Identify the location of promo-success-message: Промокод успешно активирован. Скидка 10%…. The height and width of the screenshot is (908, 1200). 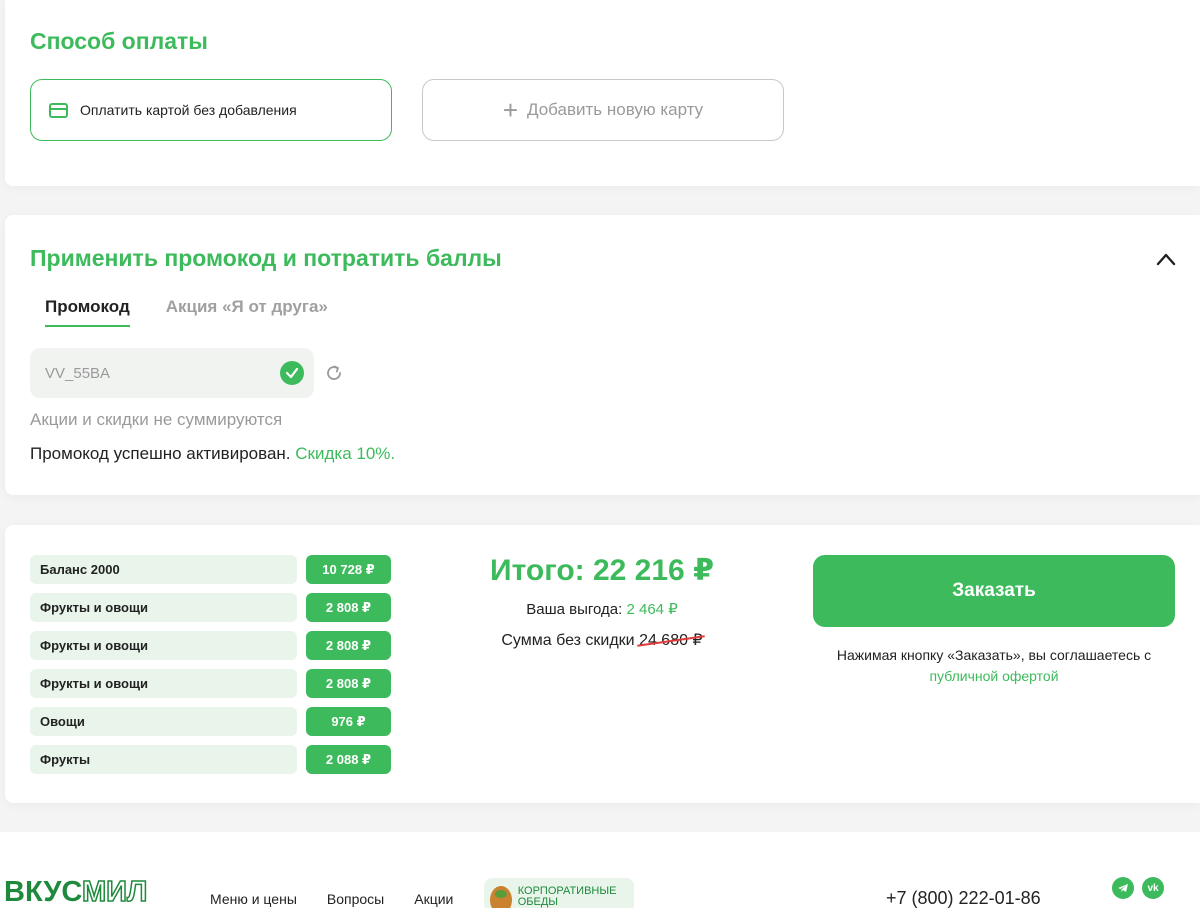
(212, 454).